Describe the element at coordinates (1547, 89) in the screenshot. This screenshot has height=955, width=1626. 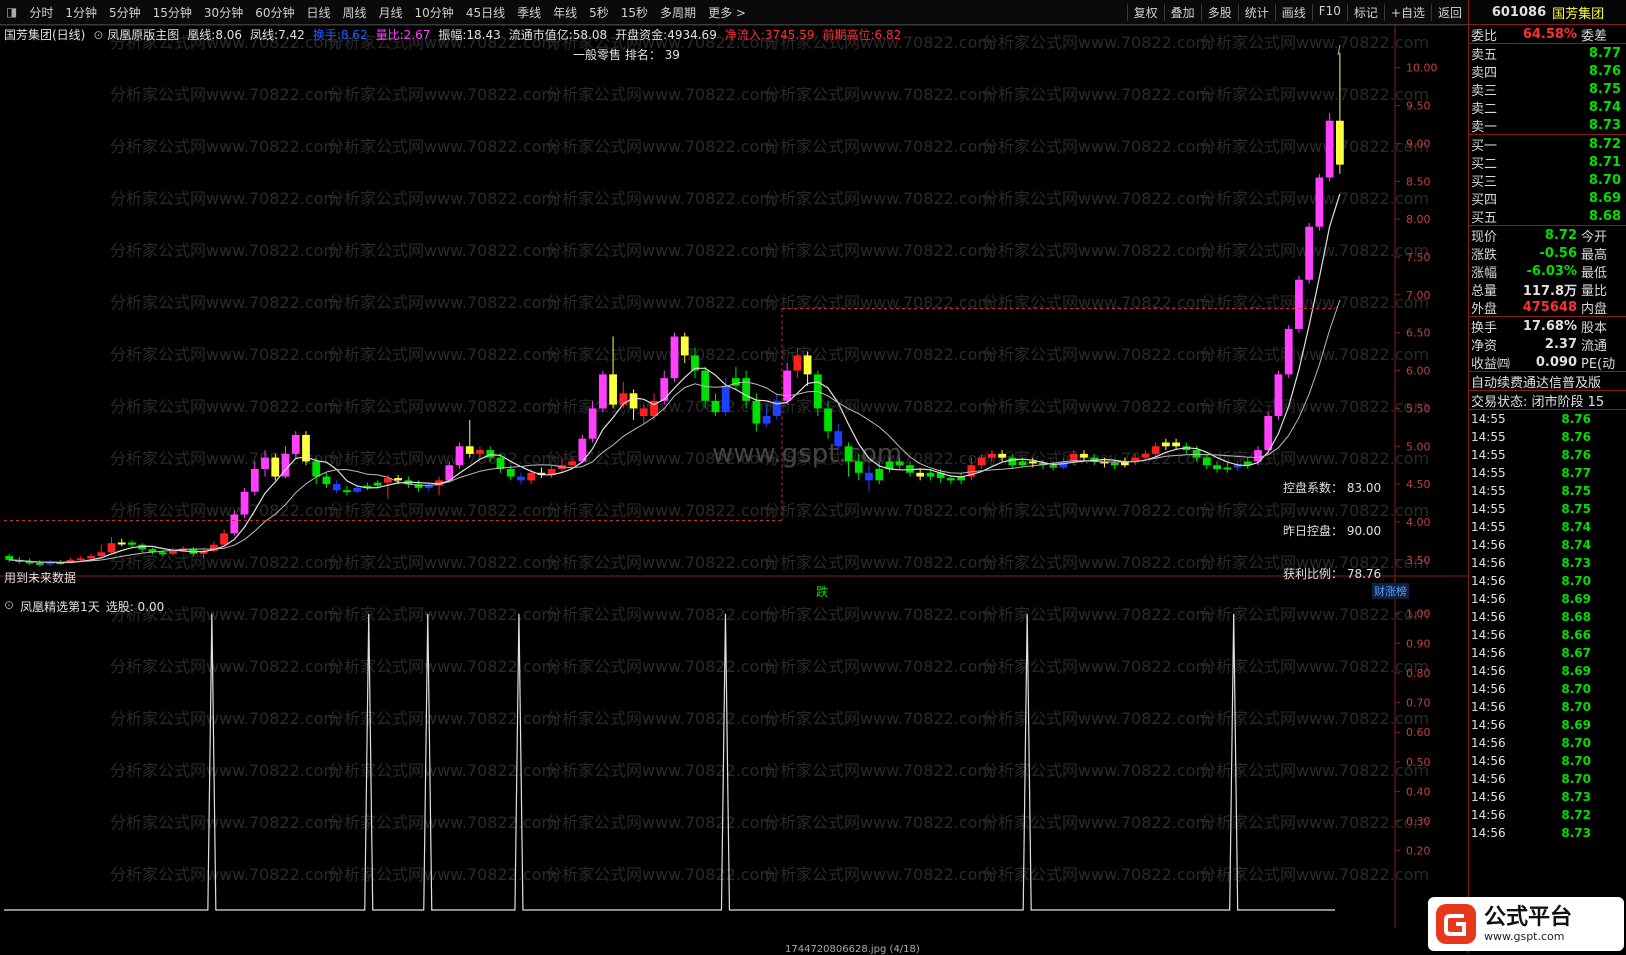
I see `asks-row: 卖三 8.75` at that location.